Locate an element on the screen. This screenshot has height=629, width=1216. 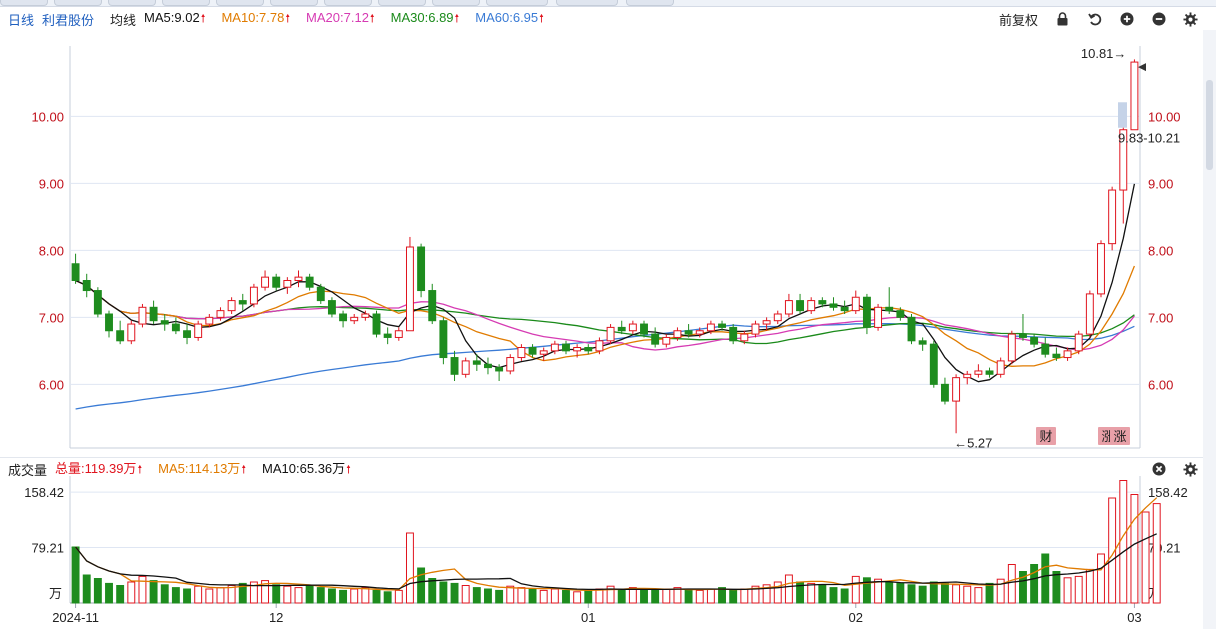
ma60-line is located at coordinates (605, 366).